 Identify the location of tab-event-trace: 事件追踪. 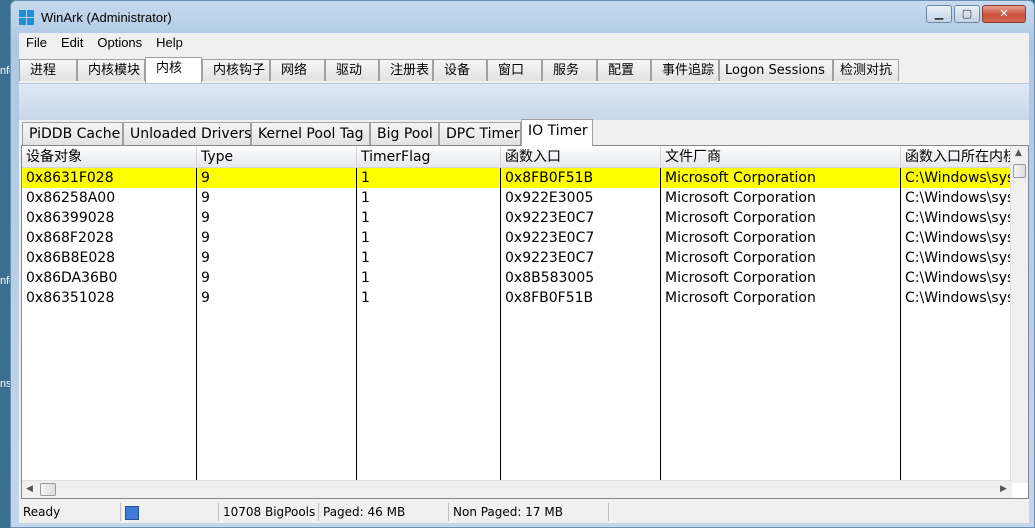
(685, 70).